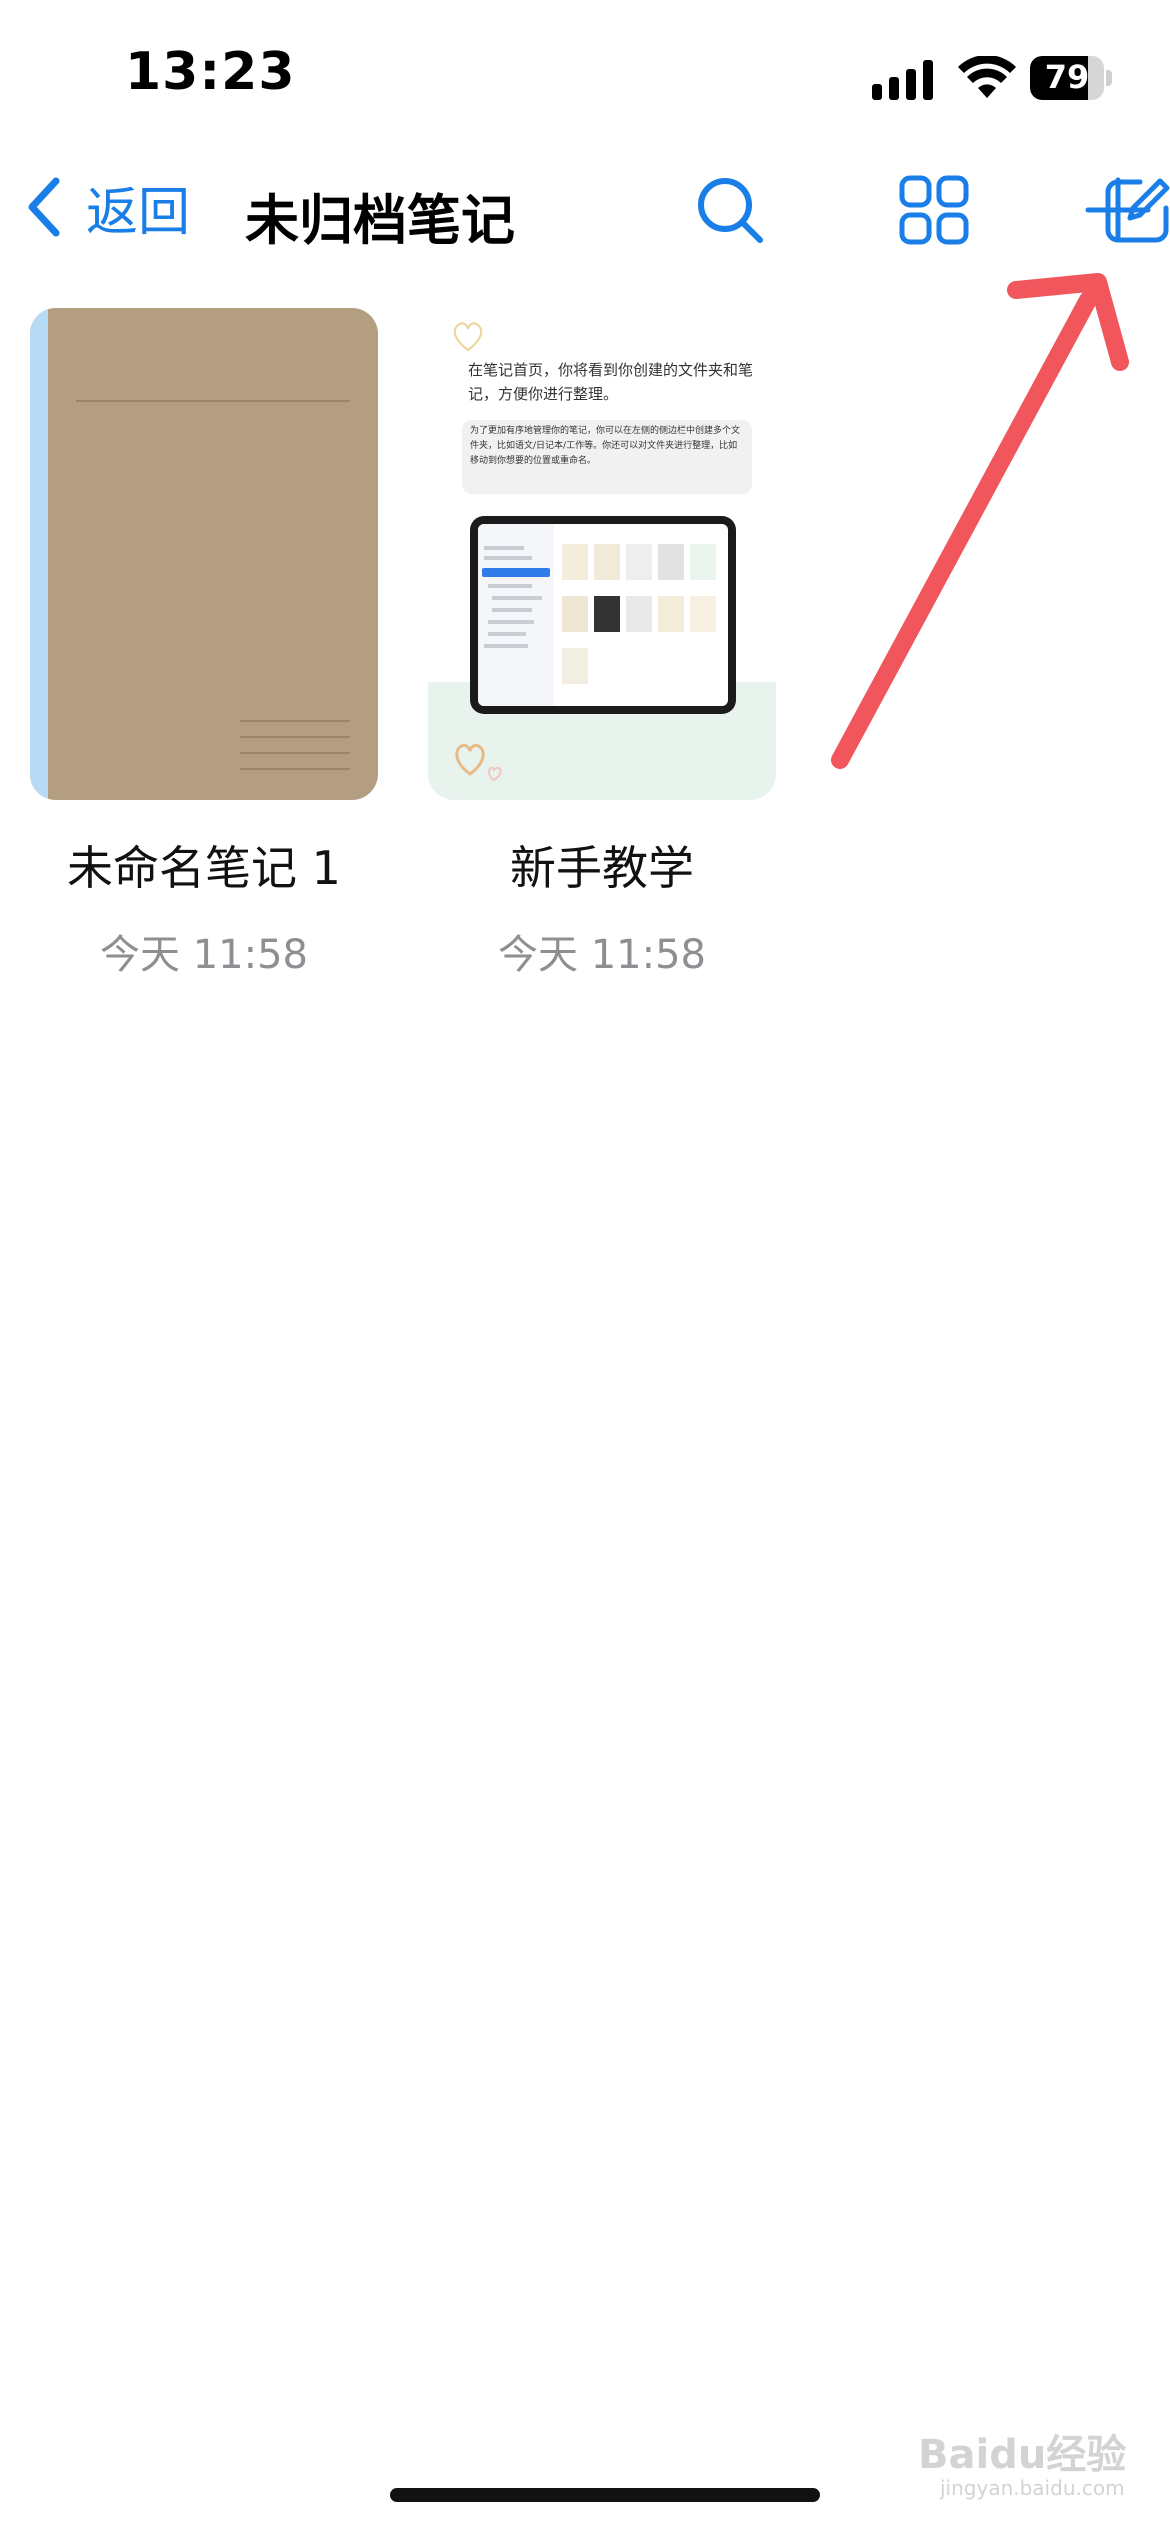 The width and height of the screenshot is (1170, 2532). I want to click on back-button: 返回, so click(107, 207).